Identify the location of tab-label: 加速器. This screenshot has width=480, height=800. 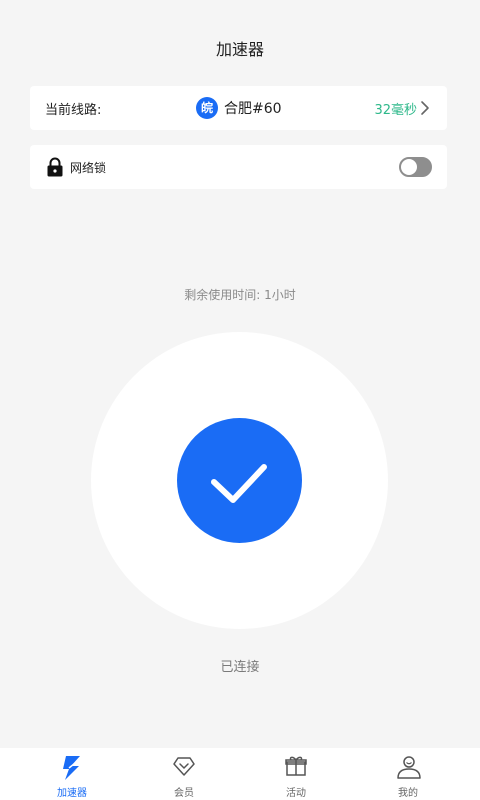
(72, 793).